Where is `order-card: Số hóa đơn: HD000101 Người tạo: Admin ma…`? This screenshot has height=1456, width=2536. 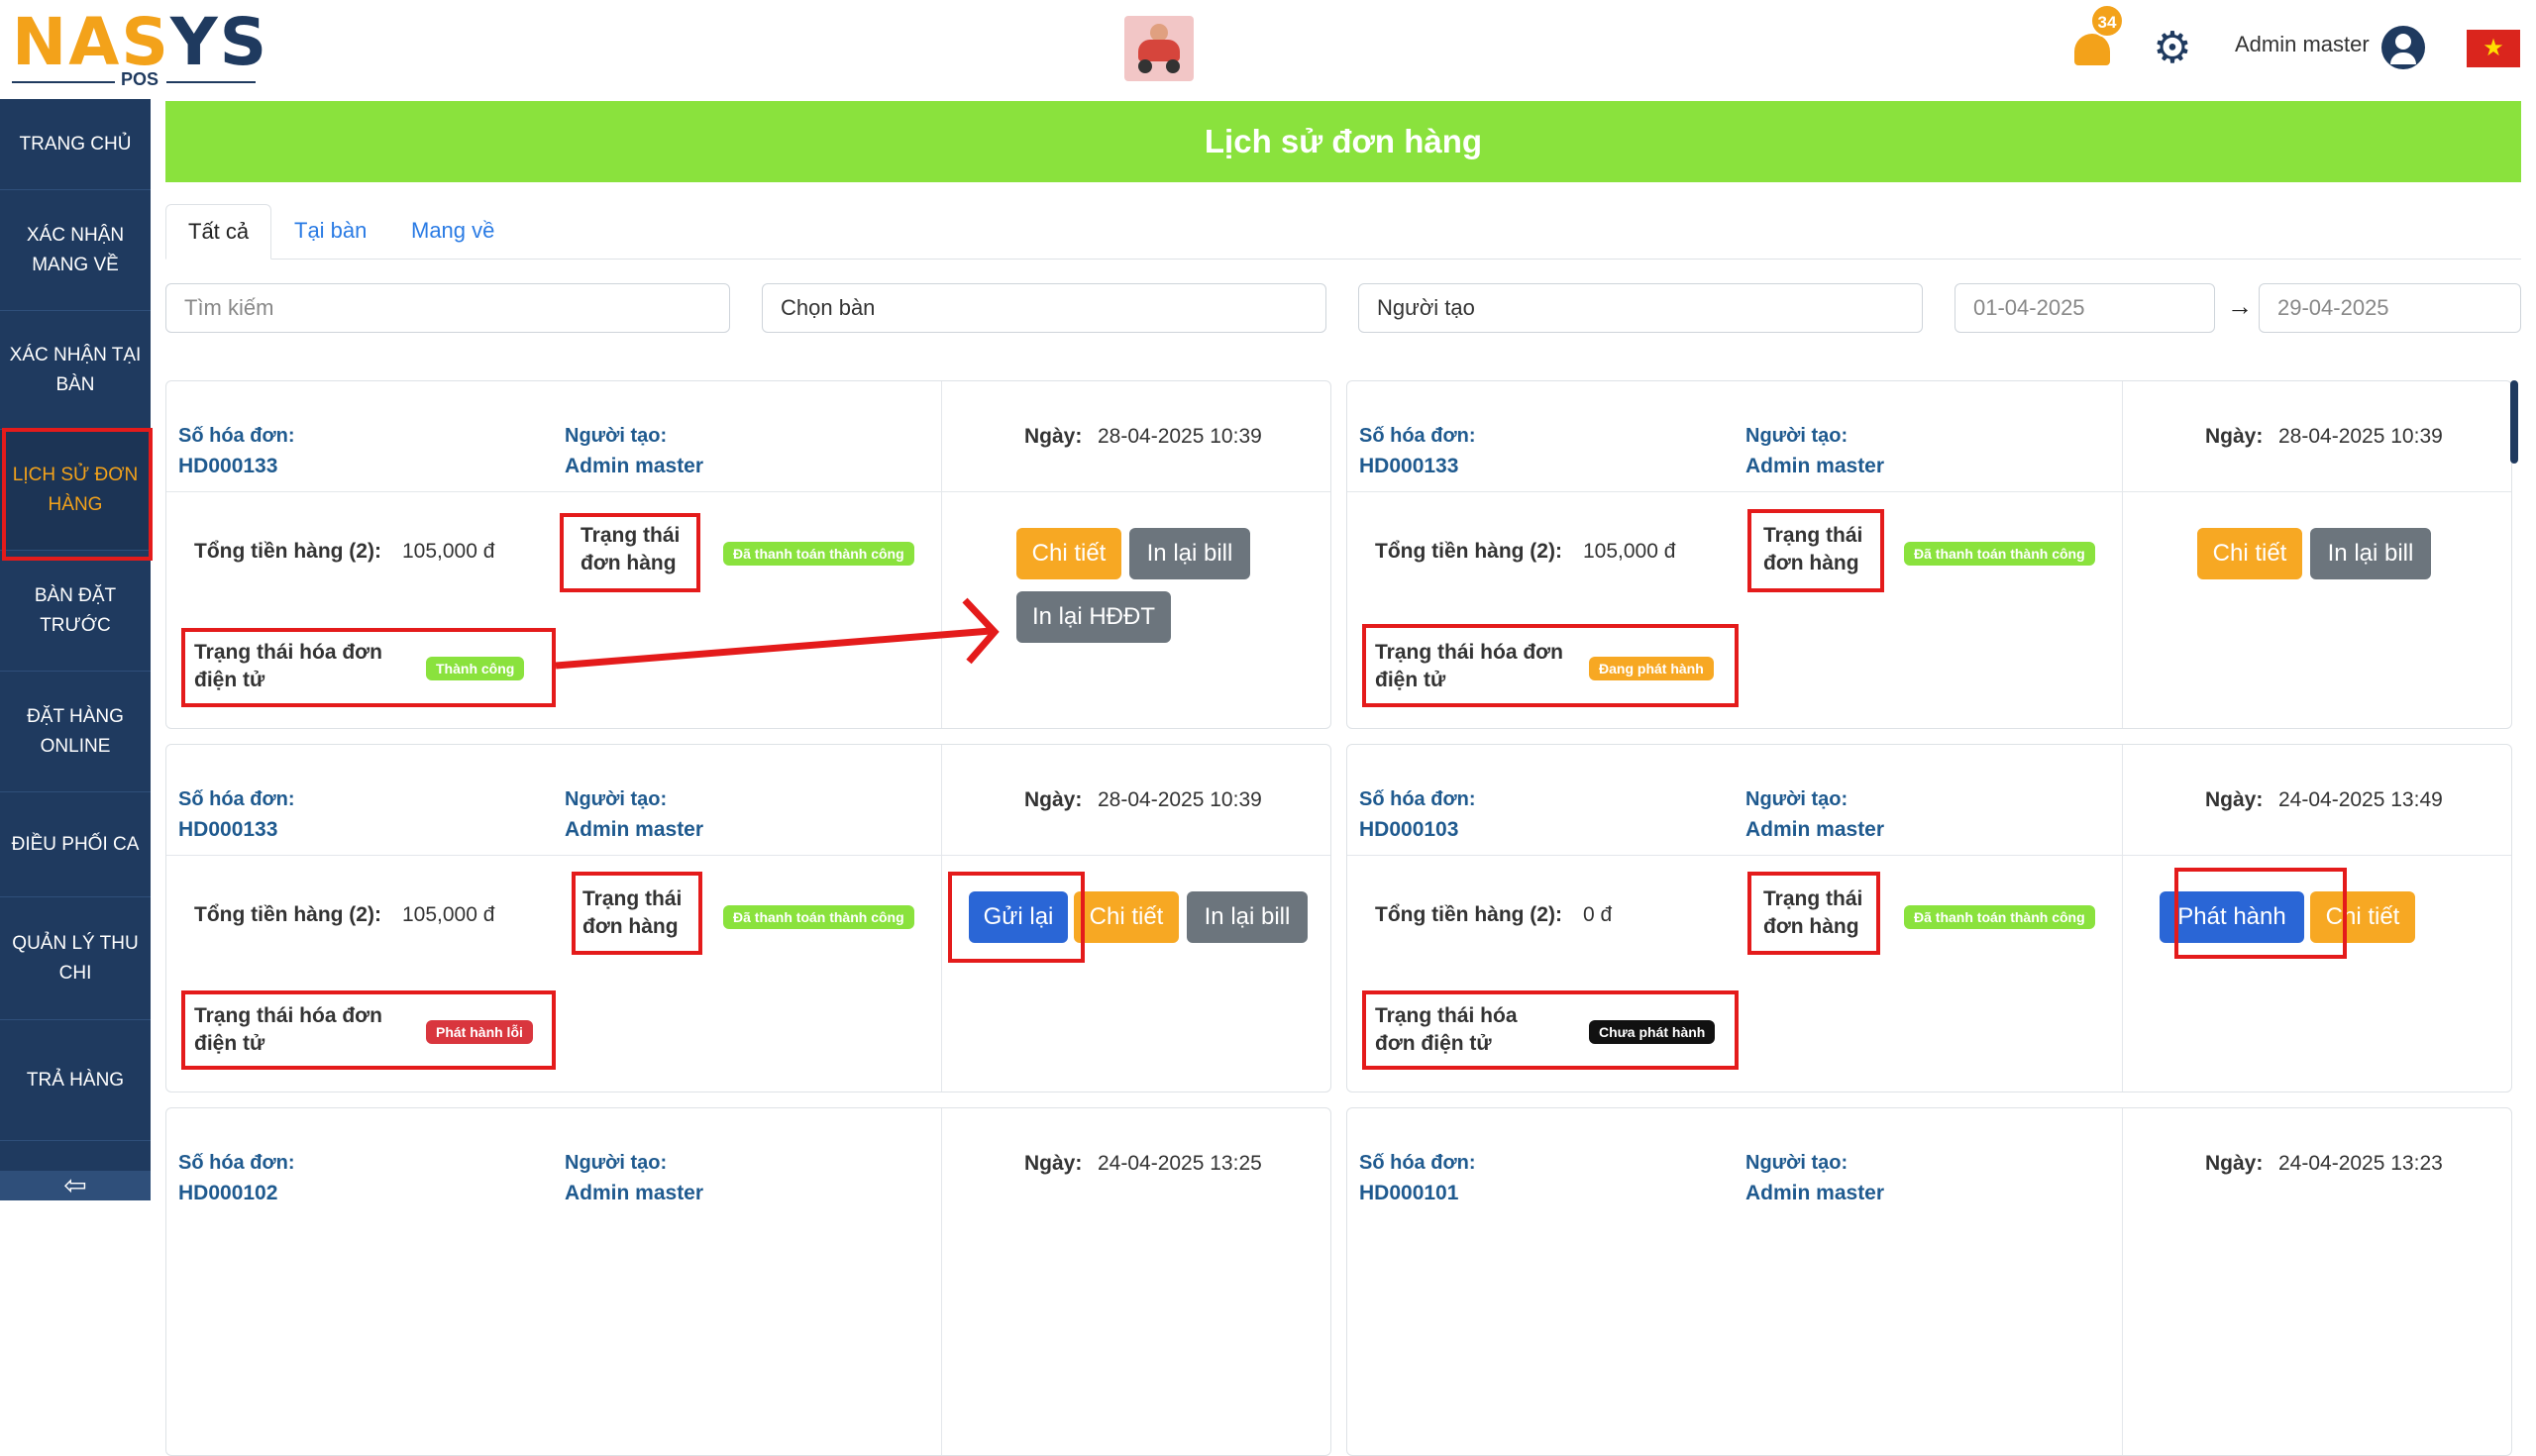
order-card: Số hóa đơn: HD000101 Người tạo: Admin ma… is located at coordinates (1929, 1281).